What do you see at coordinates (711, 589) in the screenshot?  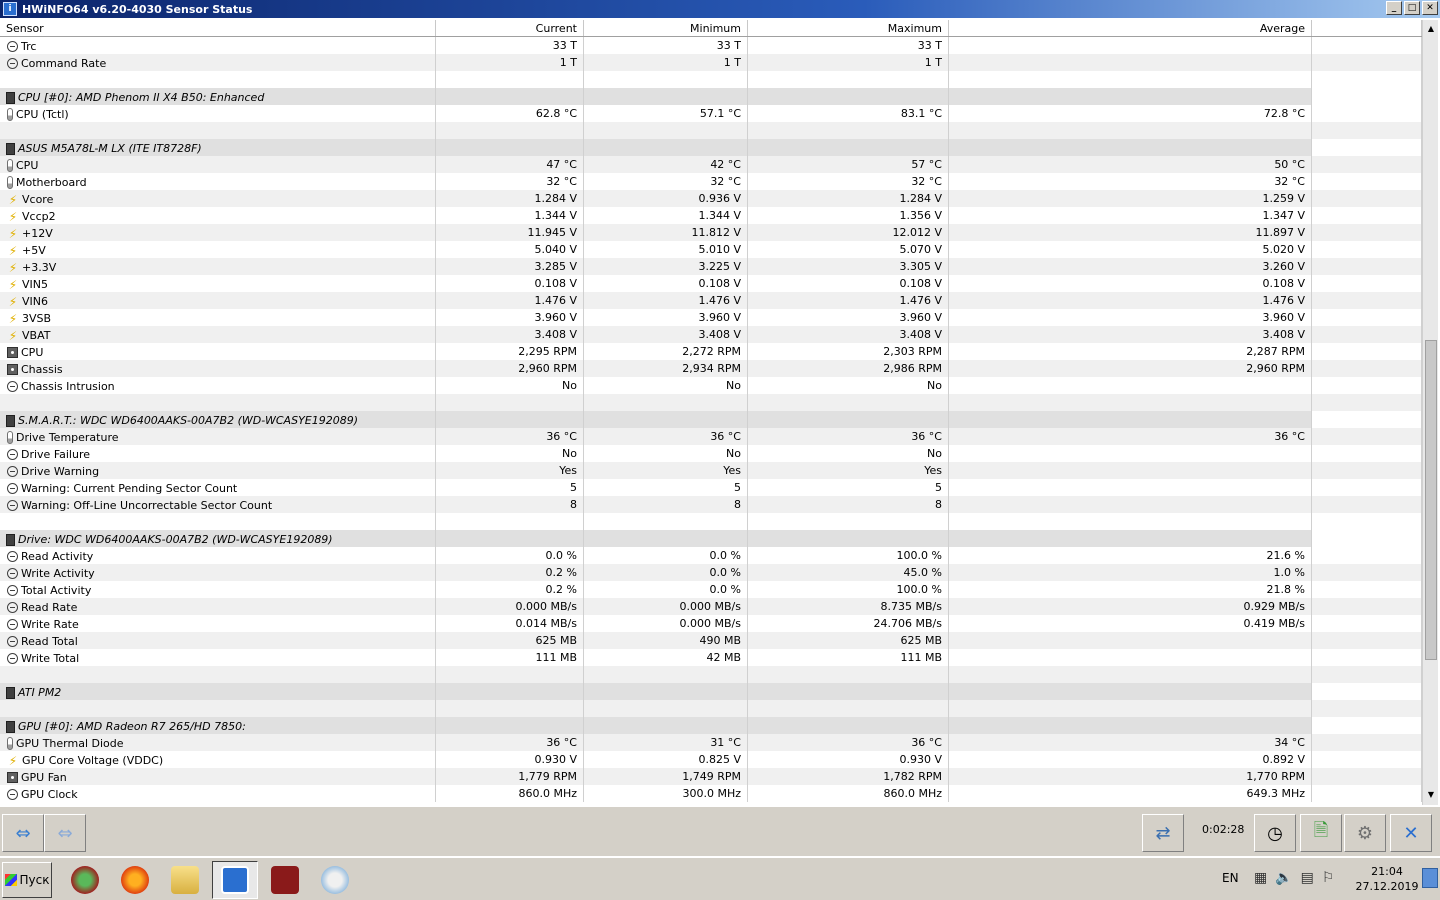 I see `sensor-row: Total Activity 0.2 % 0.0 % 100.0 % 21.8 %` at bounding box center [711, 589].